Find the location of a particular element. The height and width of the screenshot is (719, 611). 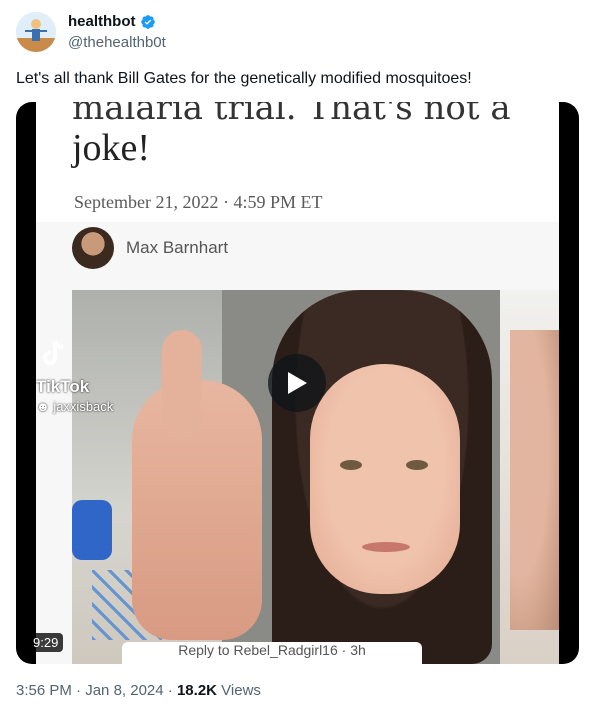

pointing-finger is located at coordinates (182, 385).